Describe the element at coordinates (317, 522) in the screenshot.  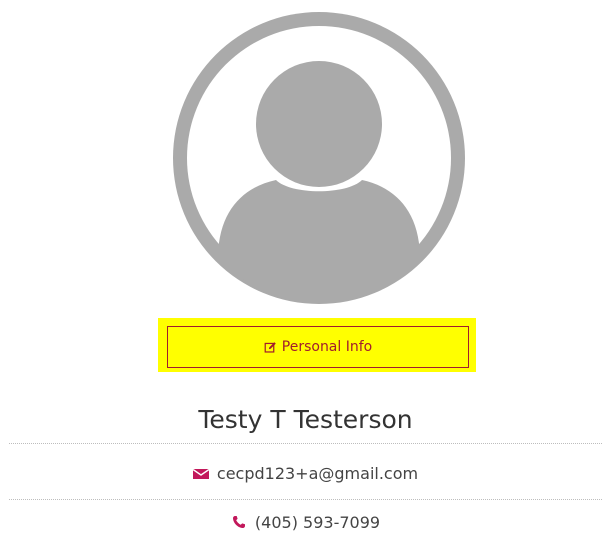
I see `profile-phone: (405) 593-7099` at that location.